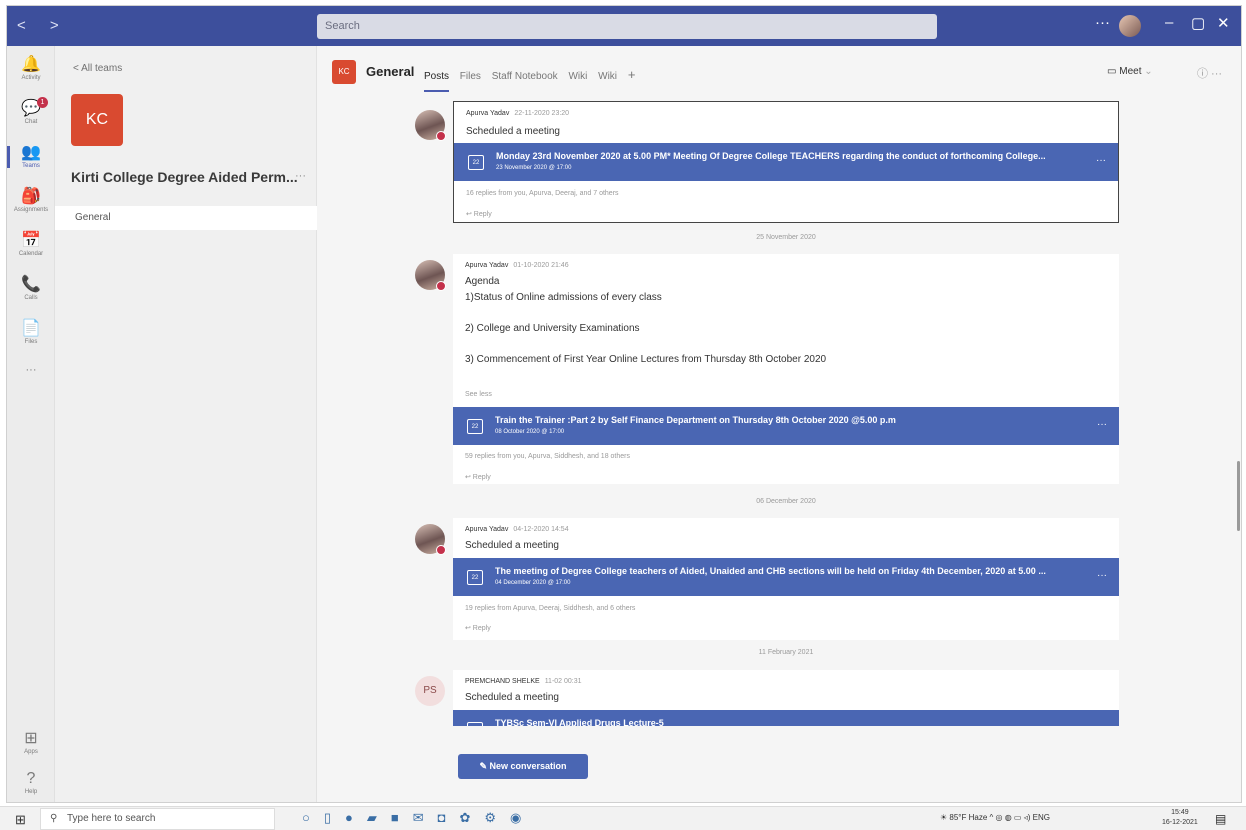  I want to click on channel-title: General, so click(390, 71).